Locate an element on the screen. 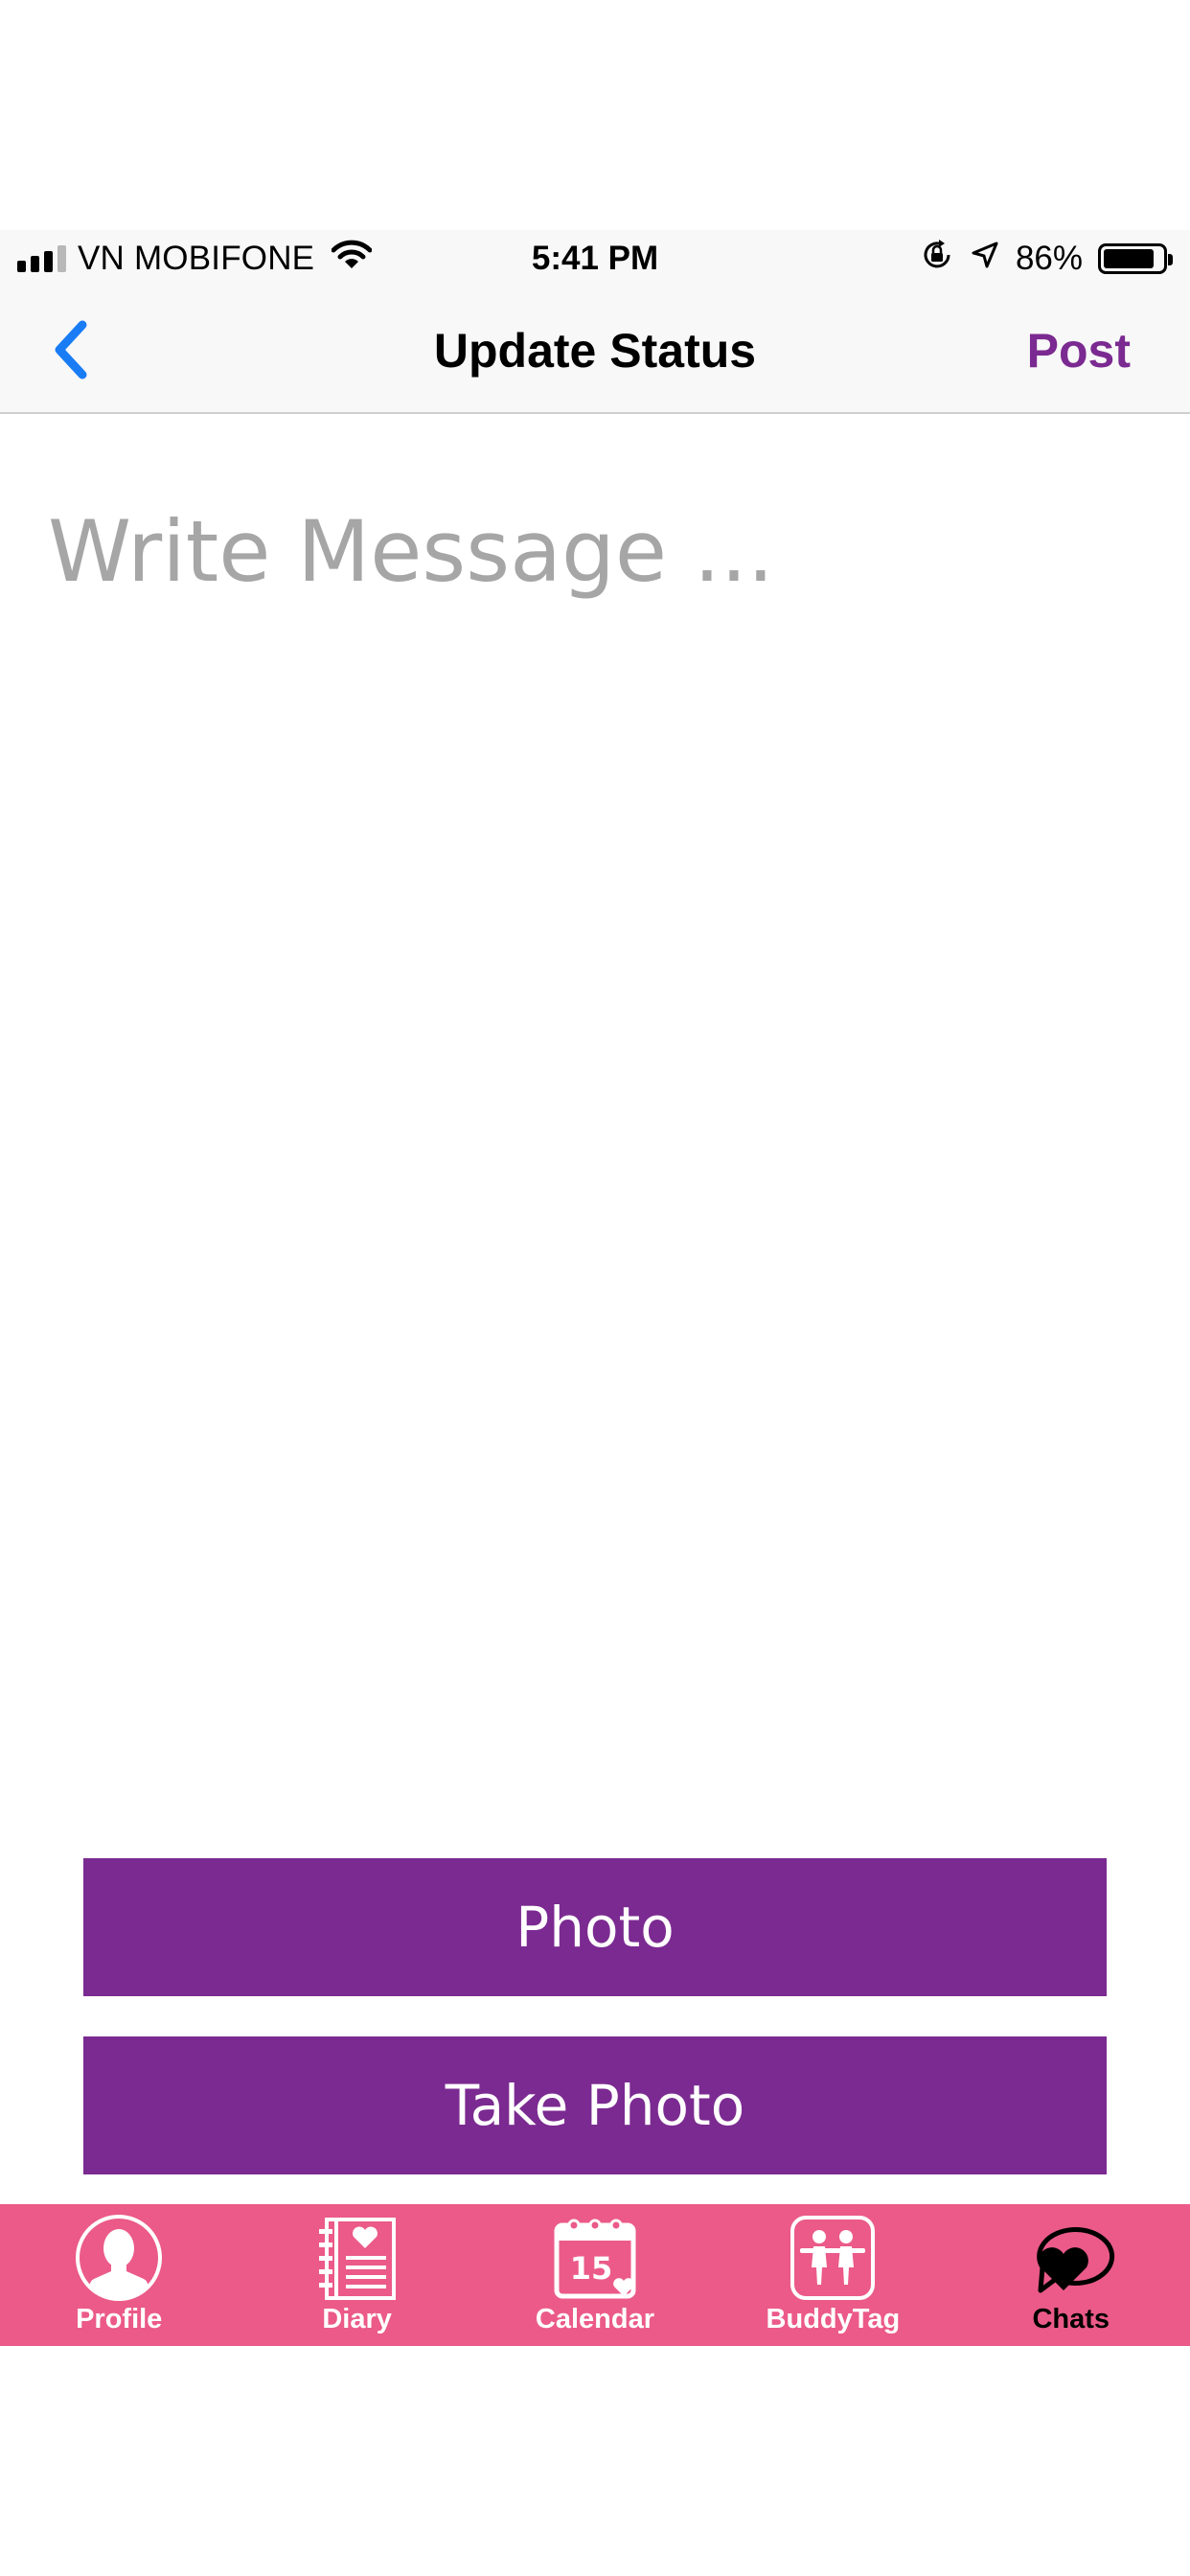  battery-icon is located at coordinates (1135, 258).